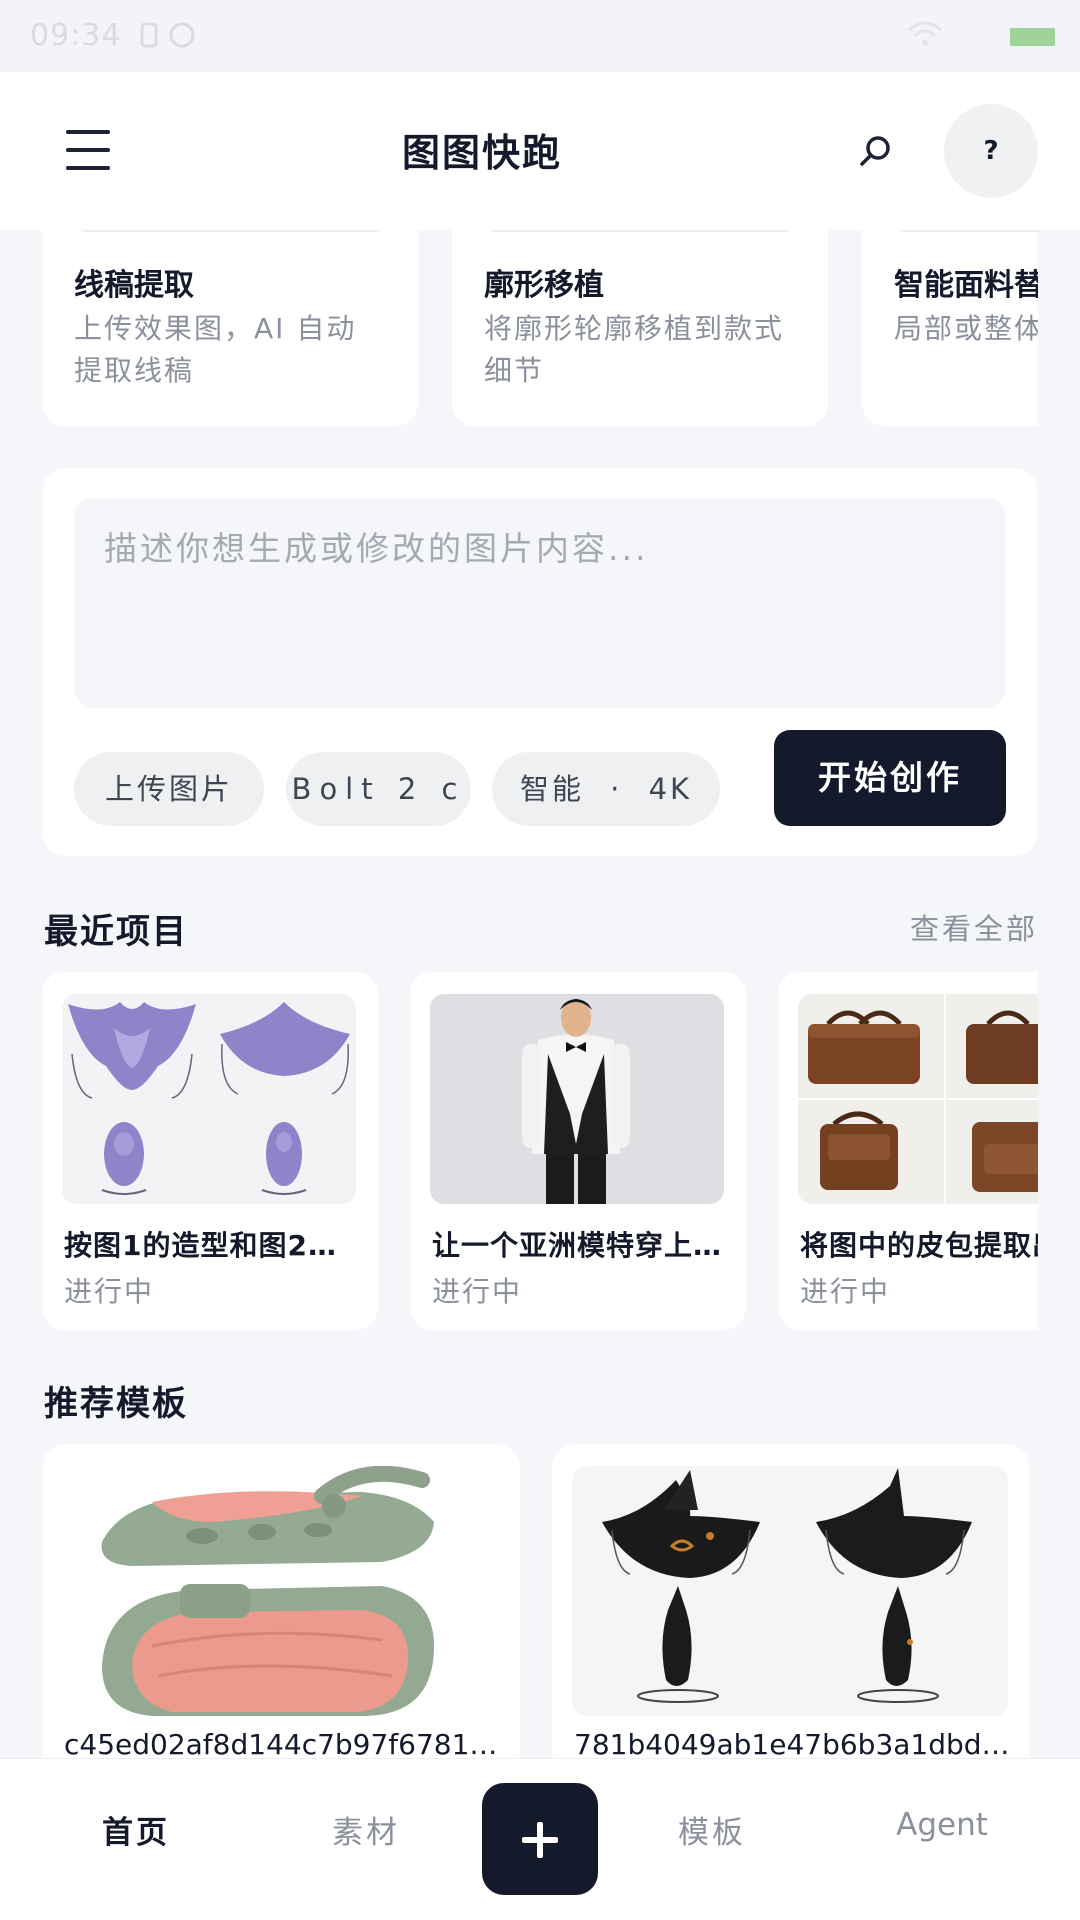  What do you see at coordinates (540, 36) in the screenshot?
I see `status-bar: 09:34` at bounding box center [540, 36].